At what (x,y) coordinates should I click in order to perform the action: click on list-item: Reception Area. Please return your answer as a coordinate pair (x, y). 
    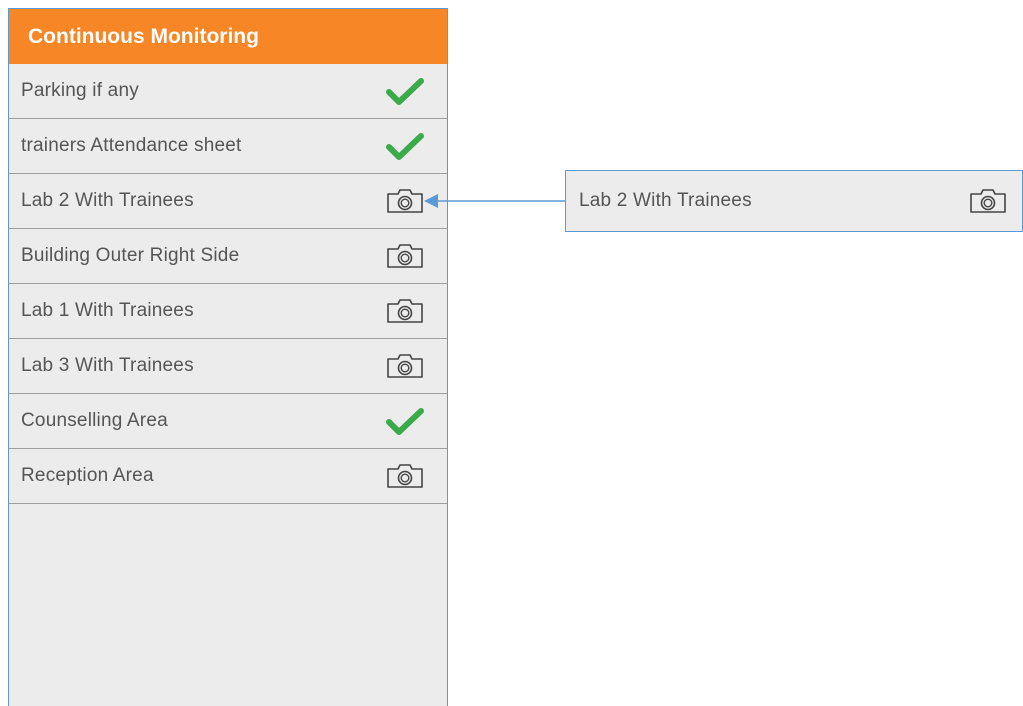
    Looking at the image, I should click on (228, 476).